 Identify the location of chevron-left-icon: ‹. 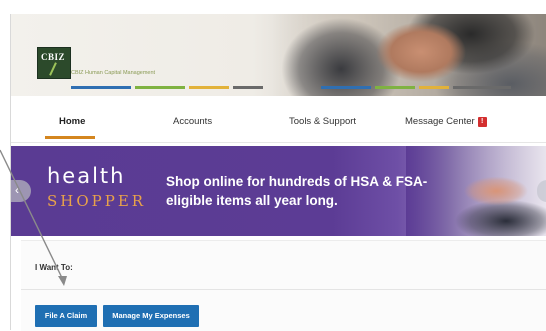
(17, 190).